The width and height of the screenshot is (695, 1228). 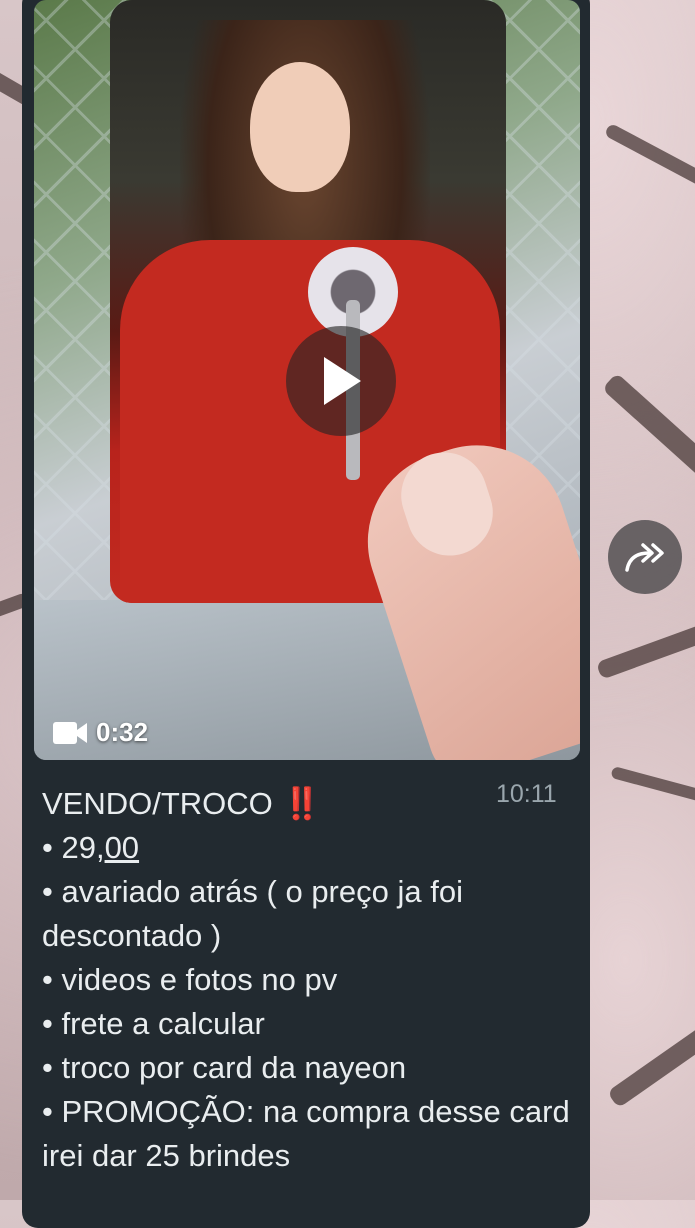 What do you see at coordinates (302, 803) in the screenshot?
I see `double-exclamation-emoji: ‼️` at bounding box center [302, 803].